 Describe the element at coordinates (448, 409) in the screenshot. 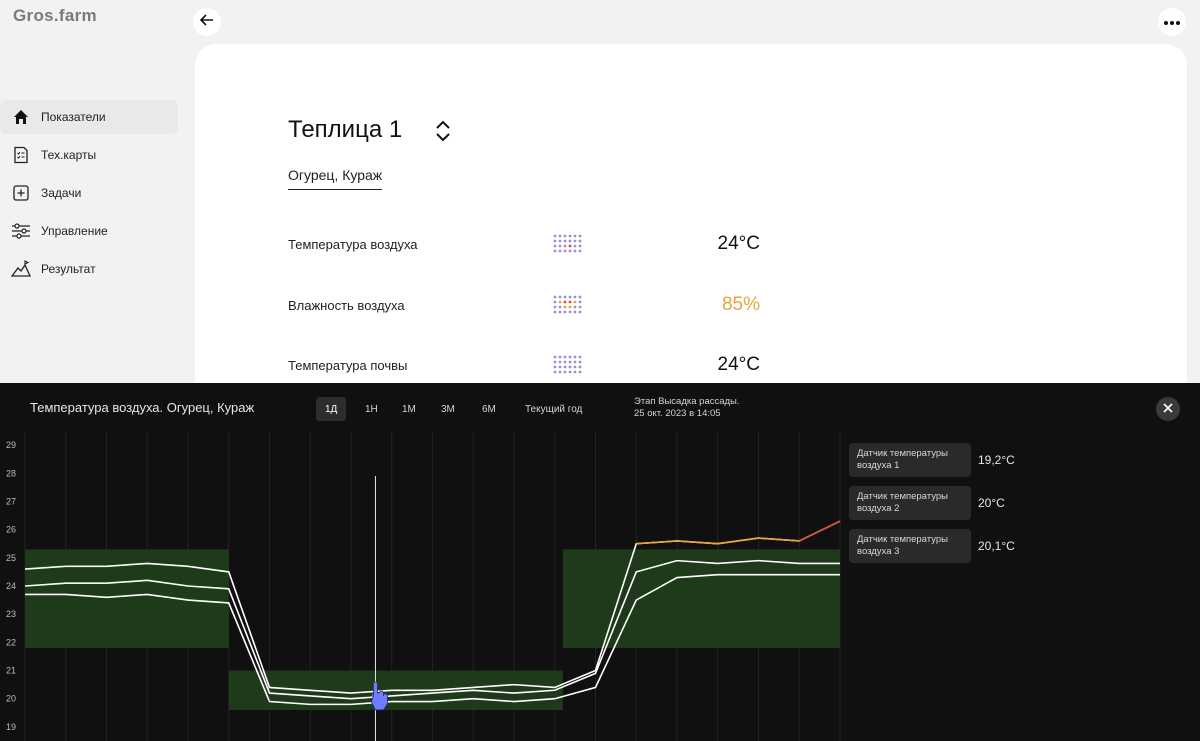

I see `range-button-3m: 3М` at that location.